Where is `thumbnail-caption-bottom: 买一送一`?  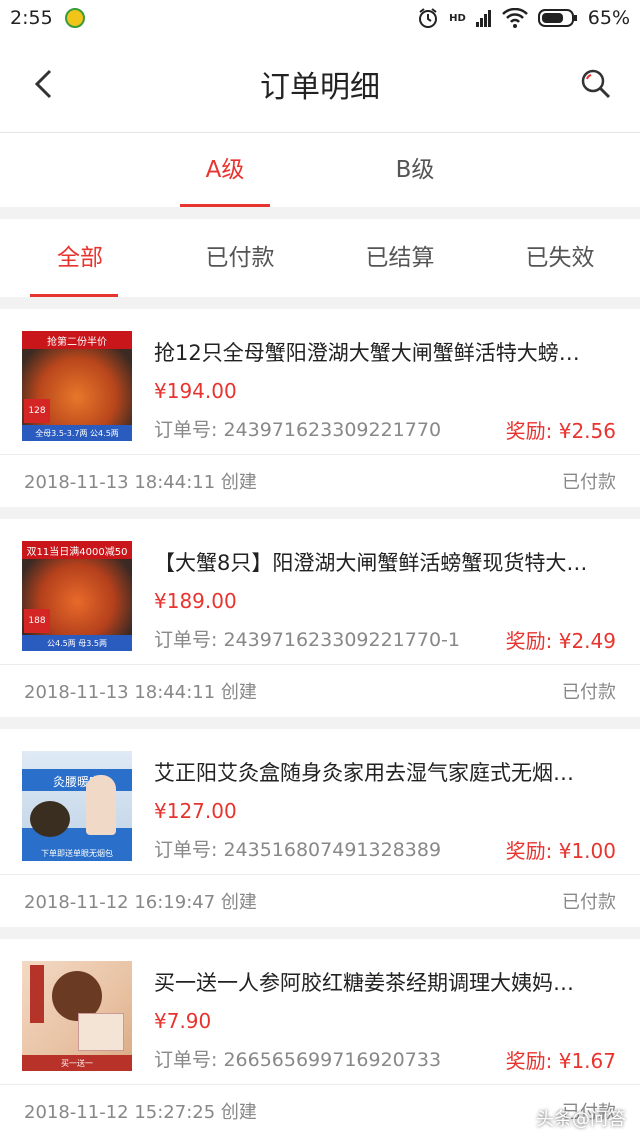 thumbnail-caption-bottom: 买一送一 is located at coordinates (77, 1063).